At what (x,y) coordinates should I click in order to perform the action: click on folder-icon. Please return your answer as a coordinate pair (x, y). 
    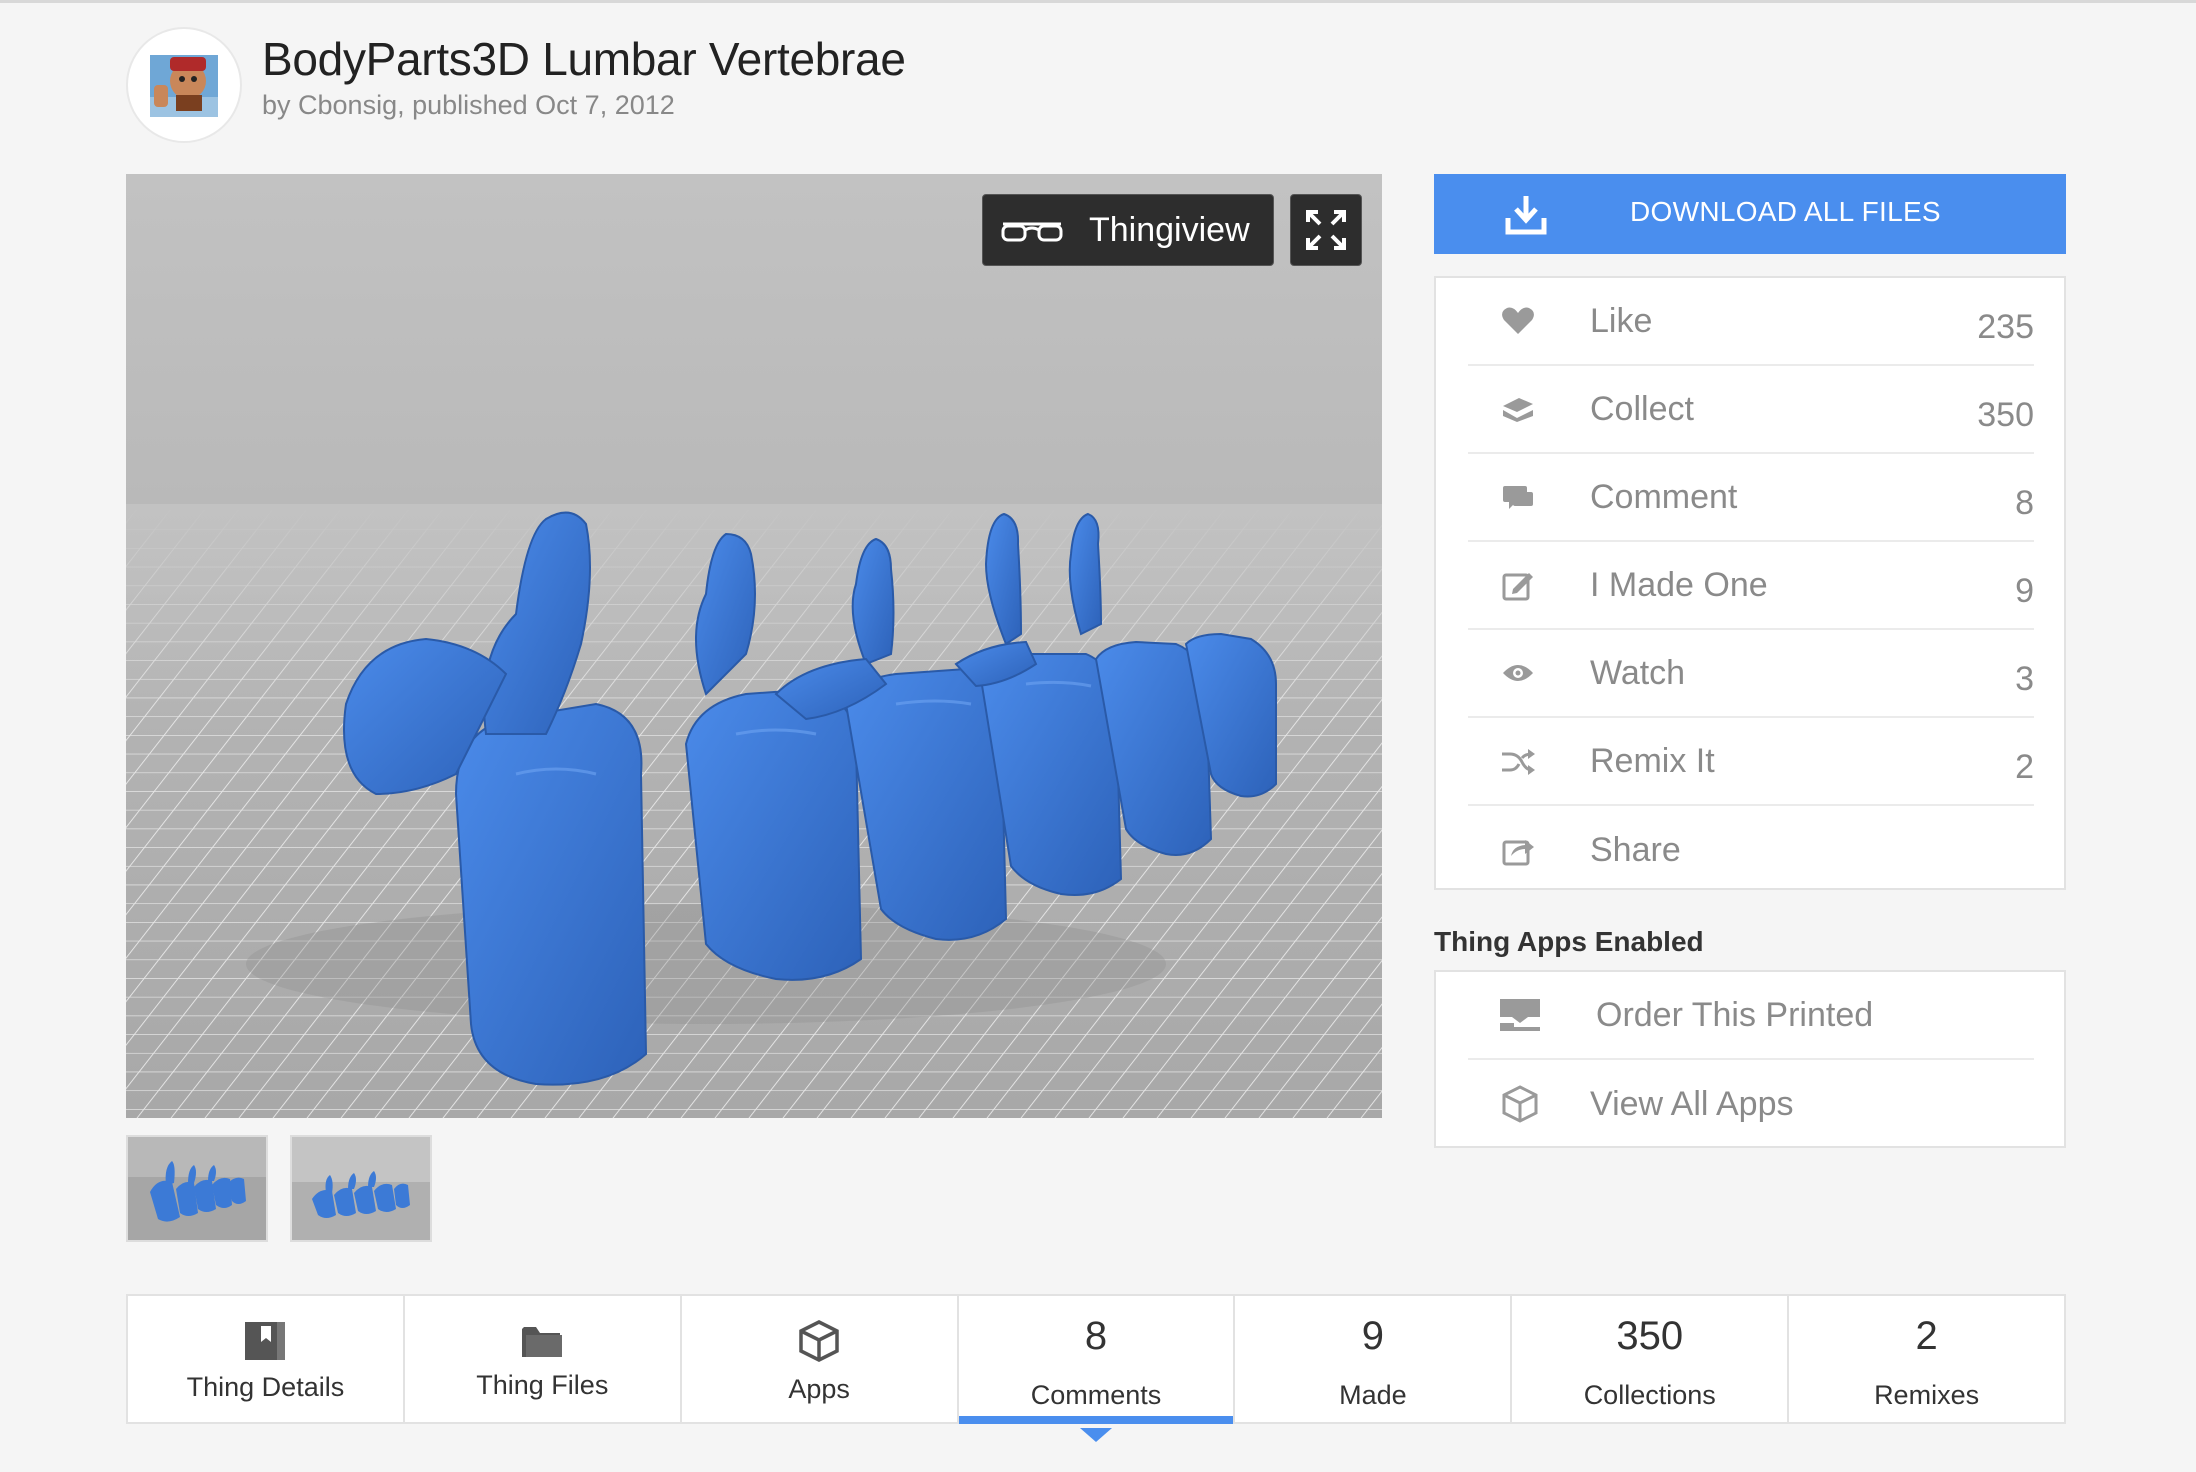
    Looking at the image, I should click on (542, 1341).